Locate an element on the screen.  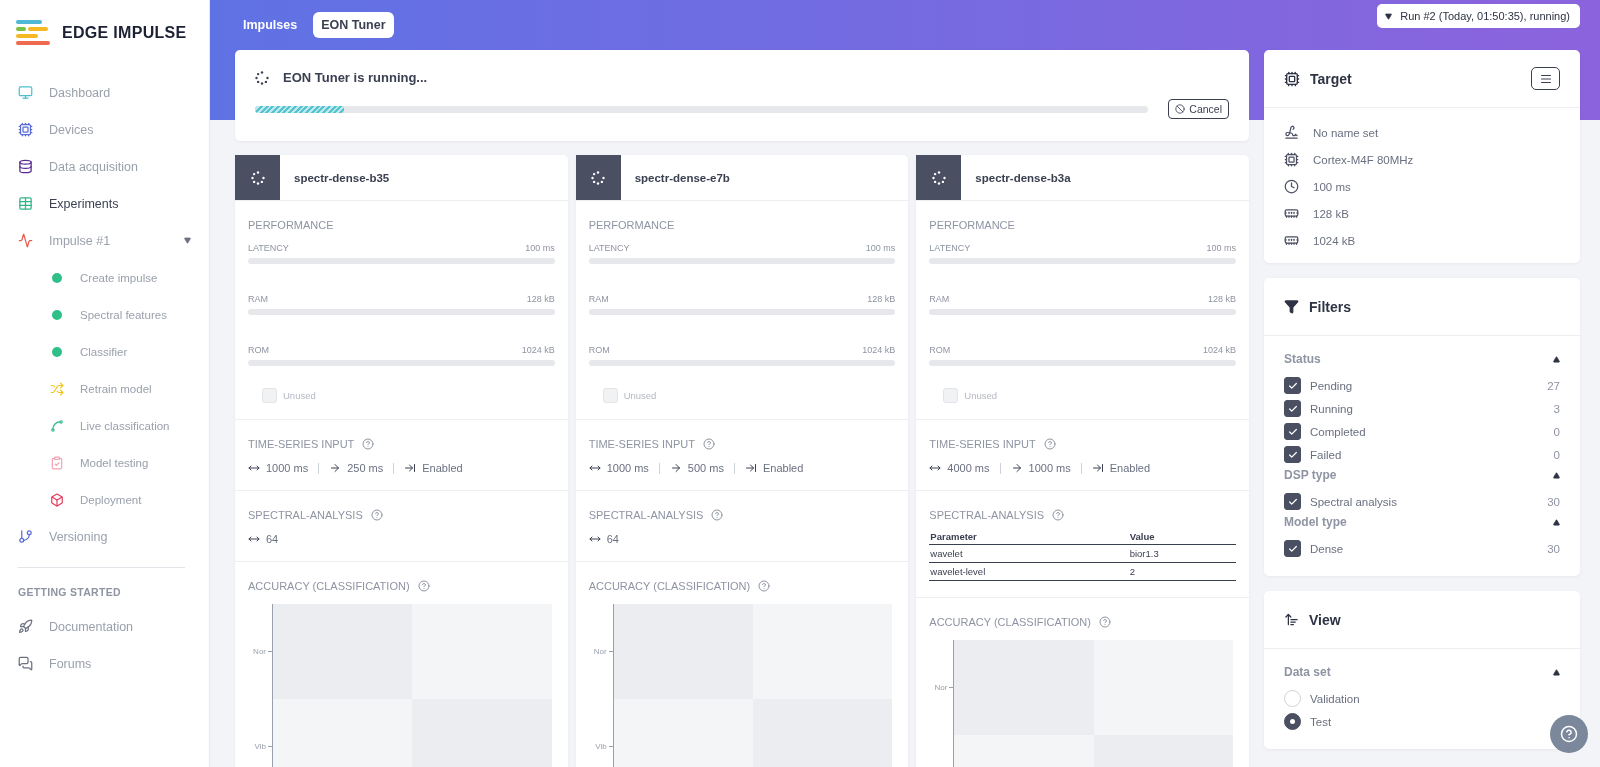
arrow-to-line-icon is located at coordinates (410, 468).